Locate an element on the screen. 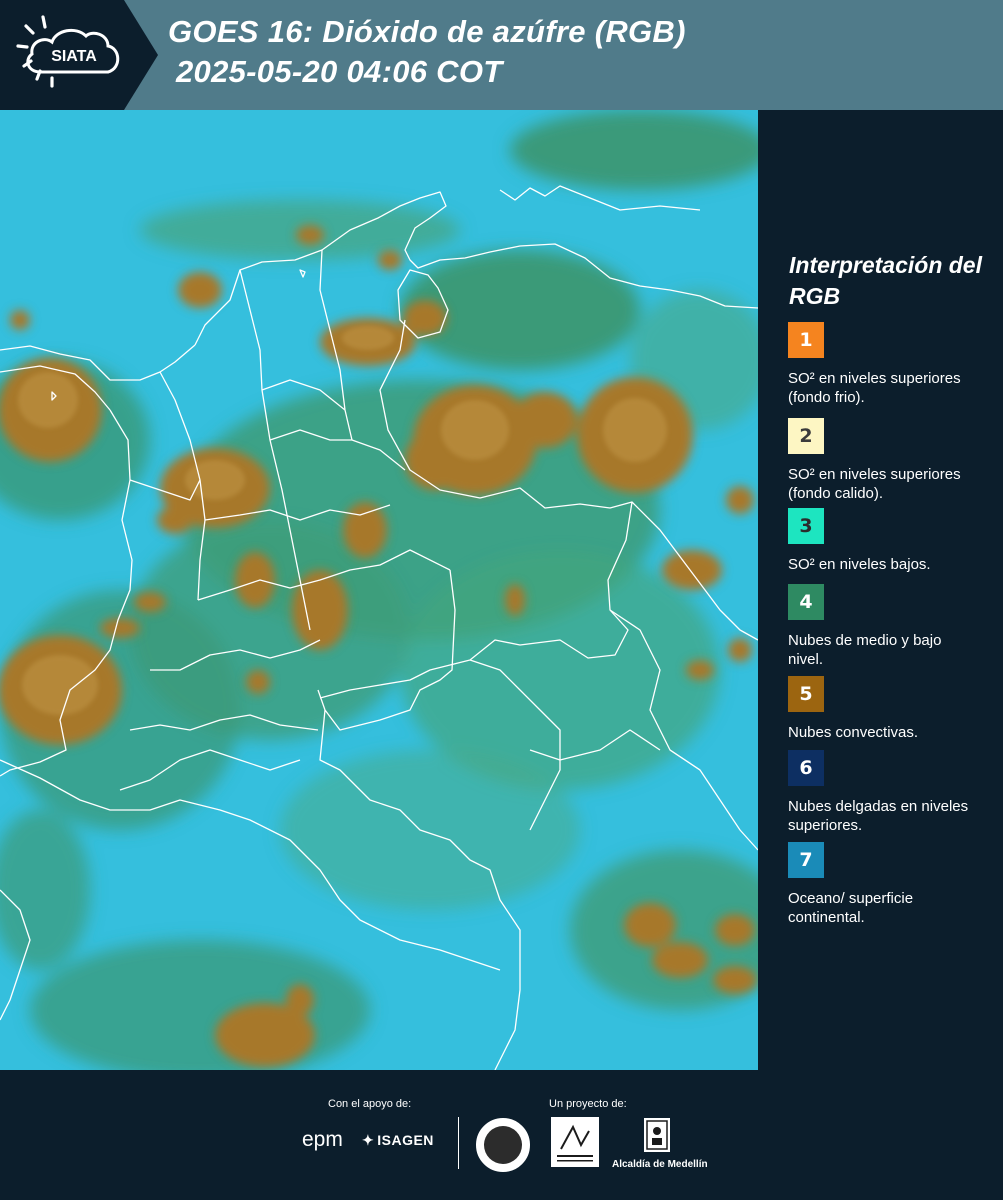 The image size is (1003, 1200). area-metropolitana-logo is located at coordinates (575, 1142).